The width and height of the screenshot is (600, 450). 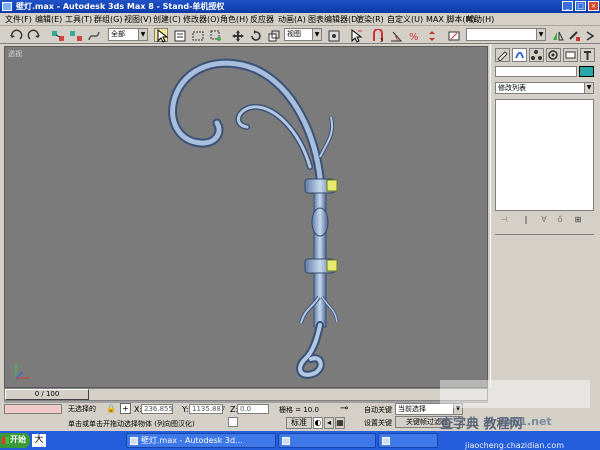 What do you see at coordinates (255, 35) in the screenshot?
I see `rotate-icon` at bounding box center [255, 35].